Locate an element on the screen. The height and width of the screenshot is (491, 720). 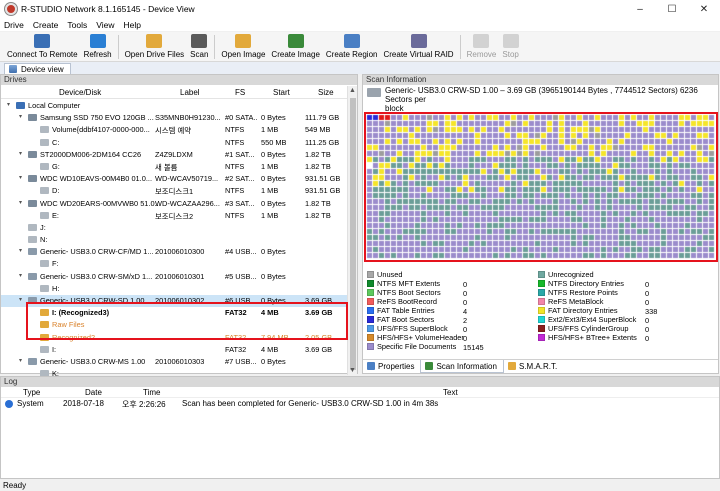
tree-row: J: is located at coordinates (174, 228).